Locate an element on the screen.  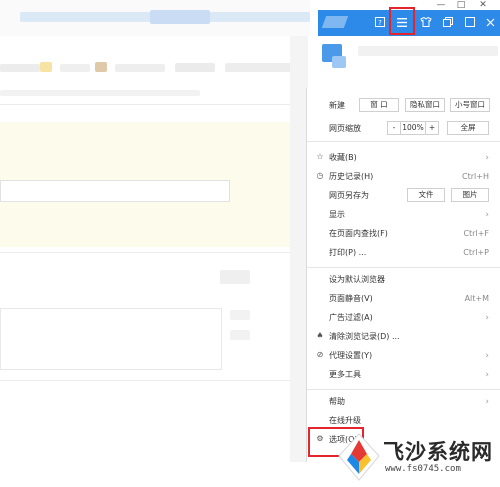
zoom-out-button: - is located at coordinates (394, 128).